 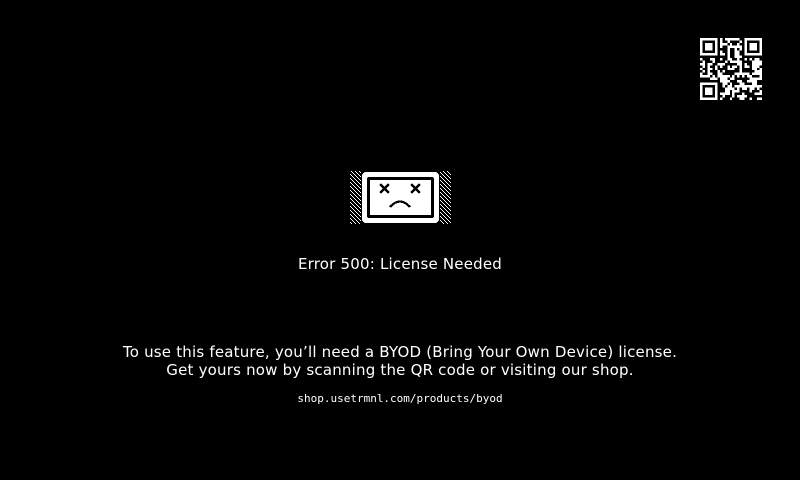 What do you see at coordinates (400, 197) in the screenshot?
I see `sad-device-icon` at bounding box center [400, 197].